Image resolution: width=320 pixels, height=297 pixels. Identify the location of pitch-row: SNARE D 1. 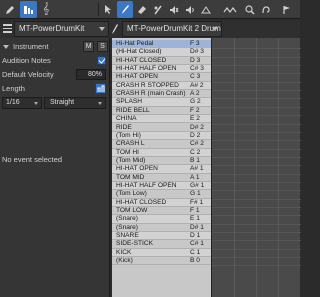
(161, 236).